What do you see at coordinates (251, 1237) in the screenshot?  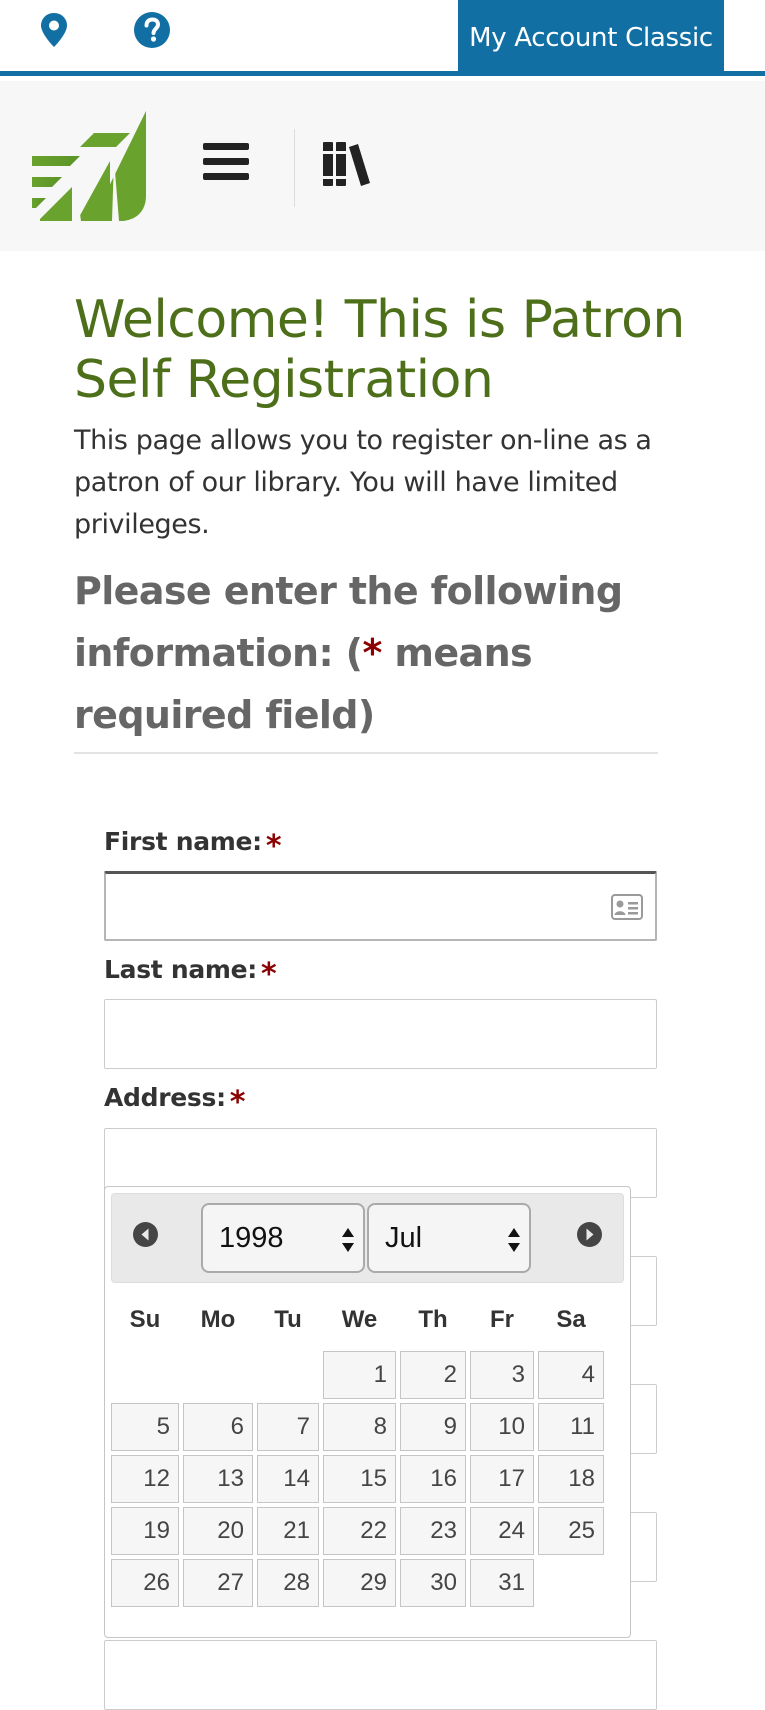 I see `year-select-value: 1998` at bounding box center [251, 1237].